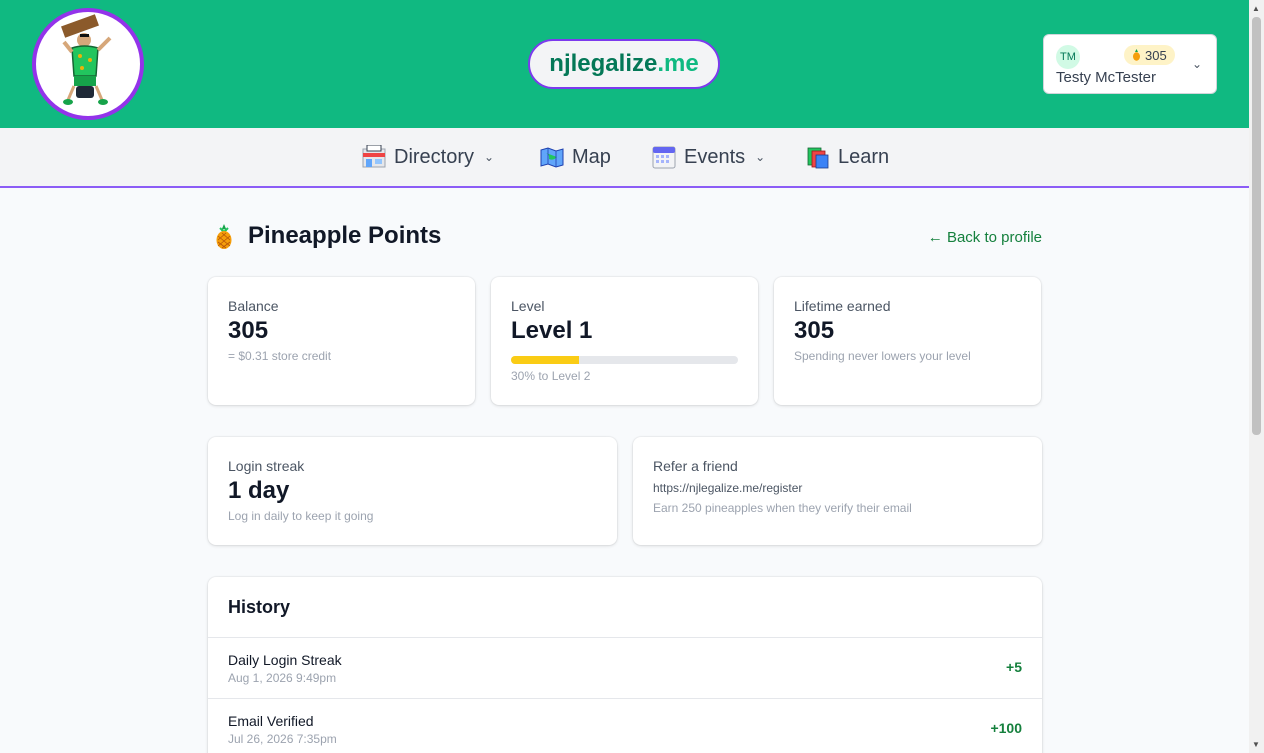  I want to click on level-progress-text: 30% to Level 2, so click(551, 376).